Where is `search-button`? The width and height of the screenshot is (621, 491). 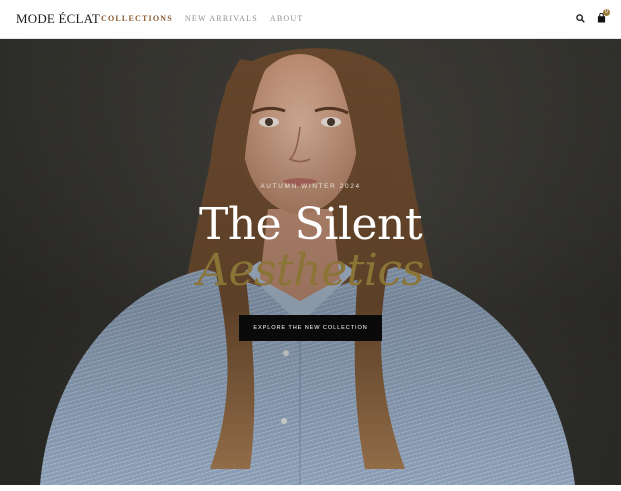 search-button is located at coordinates (580, 18).